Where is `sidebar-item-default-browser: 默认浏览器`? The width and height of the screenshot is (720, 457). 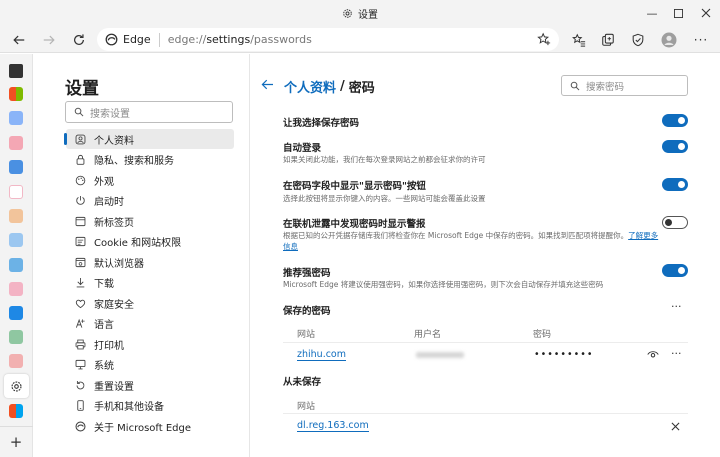
sidebar-item-default-browser: 默认浏览器 is located at coordinates (150, 262).